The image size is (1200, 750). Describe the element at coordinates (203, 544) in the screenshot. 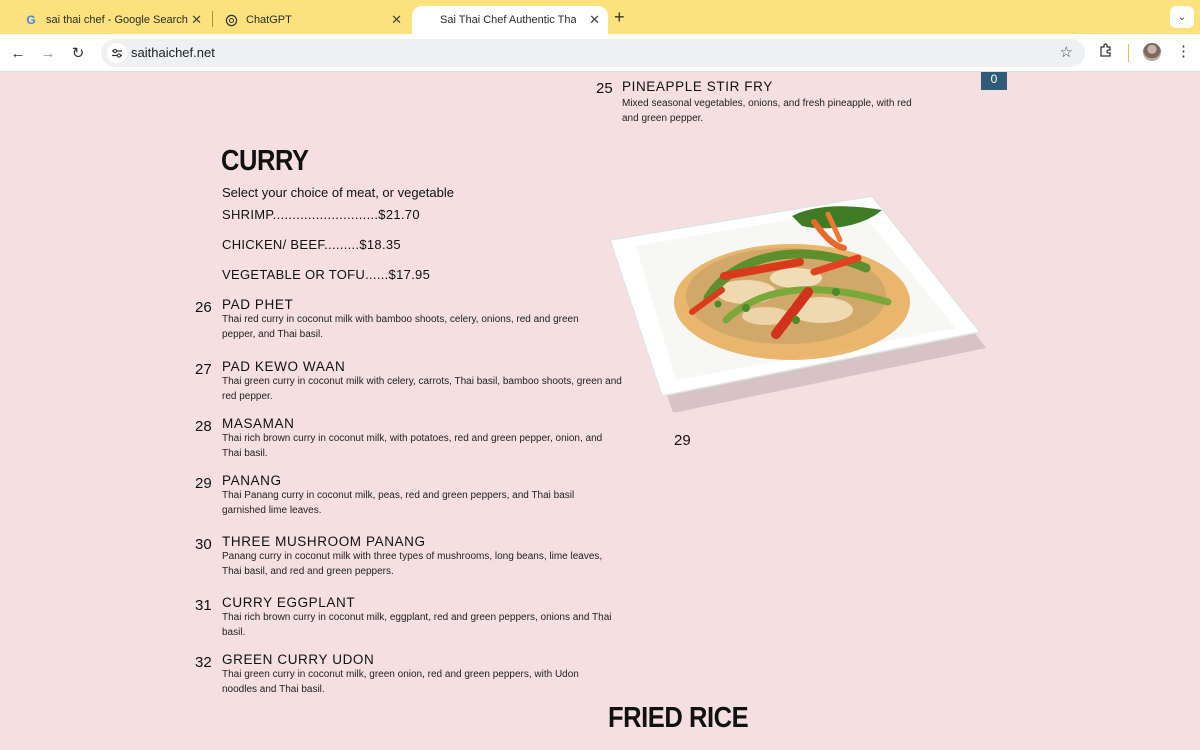

I see `menu-item-number: 30` at that location.